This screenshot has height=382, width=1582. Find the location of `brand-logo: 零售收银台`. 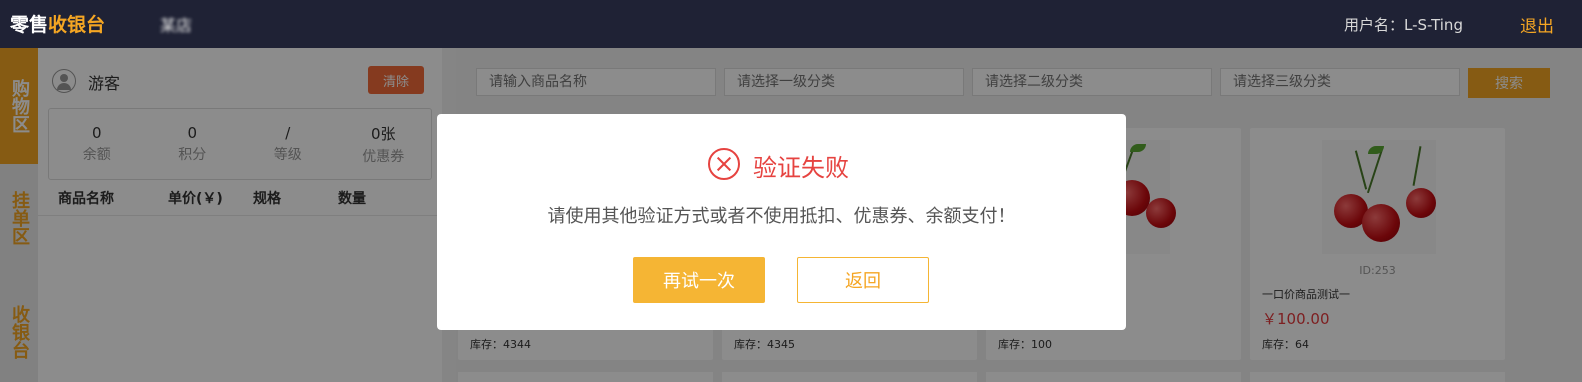

brand-logo: 零售收银台 is located at coordinates (57, 23).